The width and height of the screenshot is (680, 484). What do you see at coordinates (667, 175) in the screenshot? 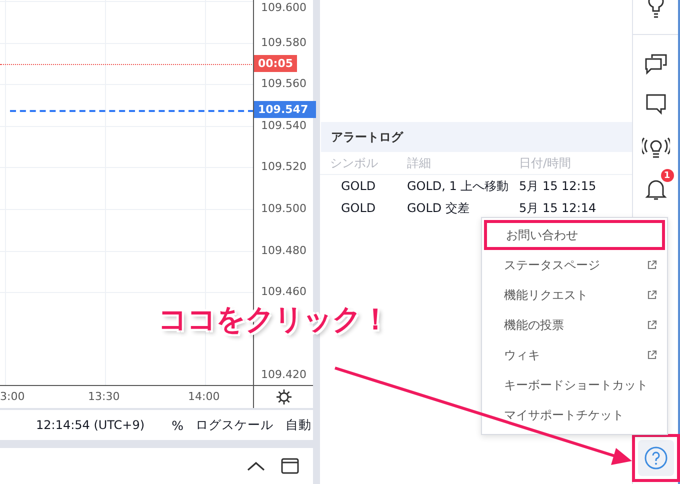
I see `notification-badge: 1` at bounding box center [667, 175].